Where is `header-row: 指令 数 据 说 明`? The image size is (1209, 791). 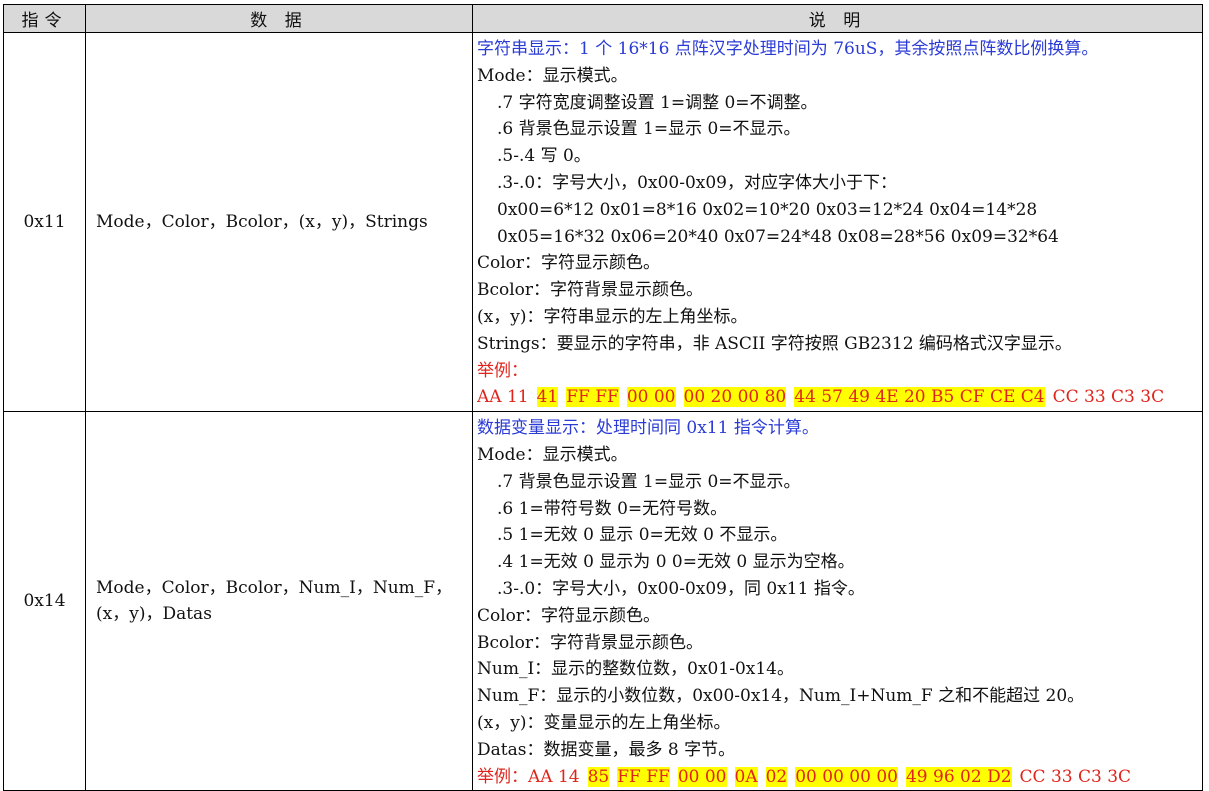
header-row: 指令 数 据 说 明 is located at coordinates (603, 18).